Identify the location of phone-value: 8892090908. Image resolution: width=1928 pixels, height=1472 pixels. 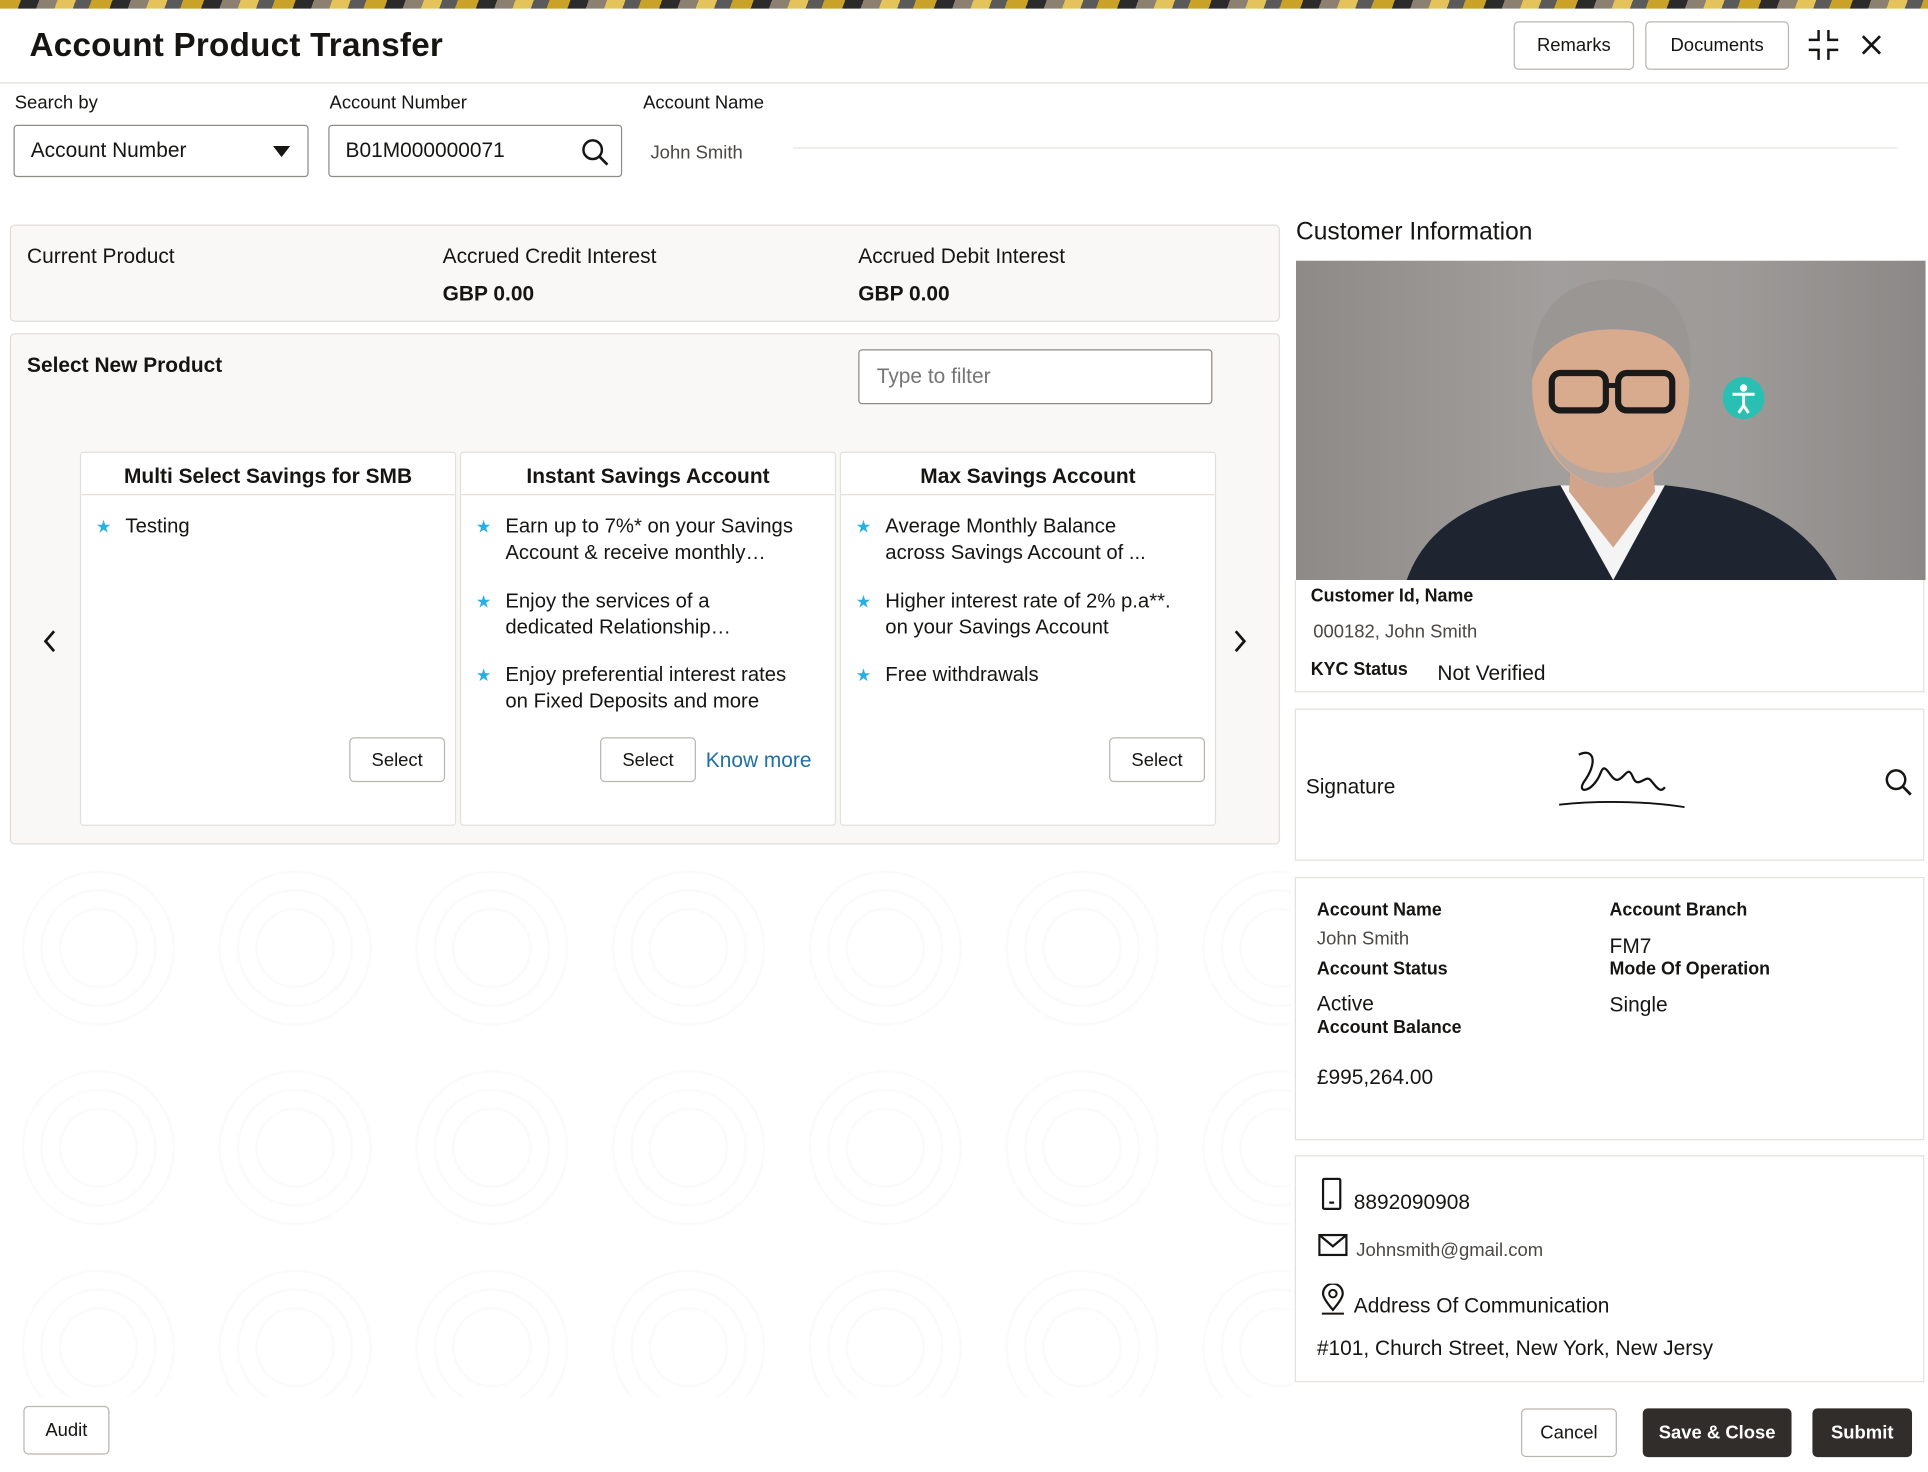
(1412, 1202).